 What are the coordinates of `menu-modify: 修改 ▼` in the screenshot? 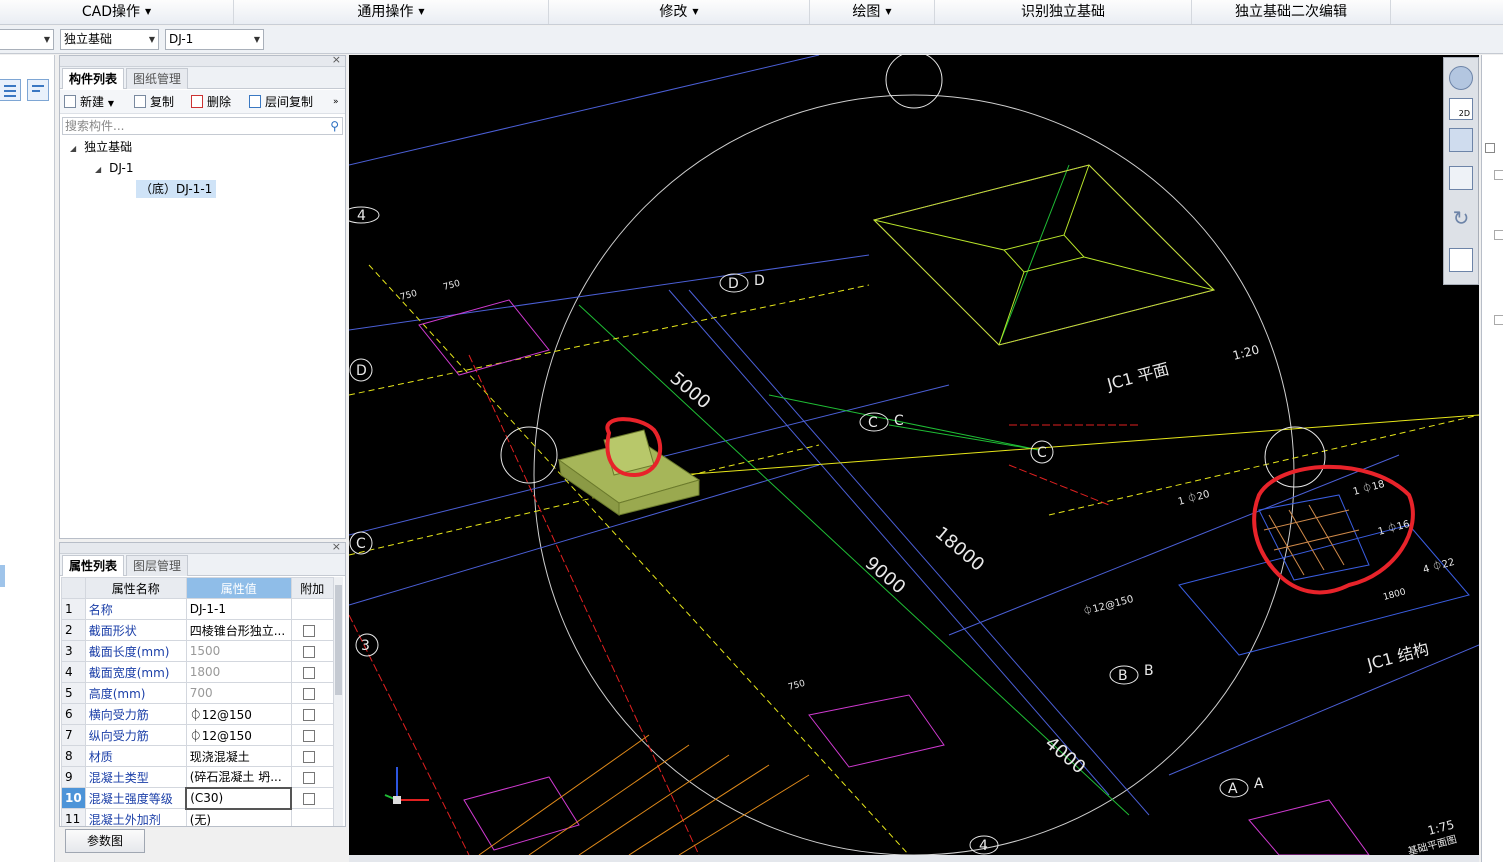 It's located at (679, 12).